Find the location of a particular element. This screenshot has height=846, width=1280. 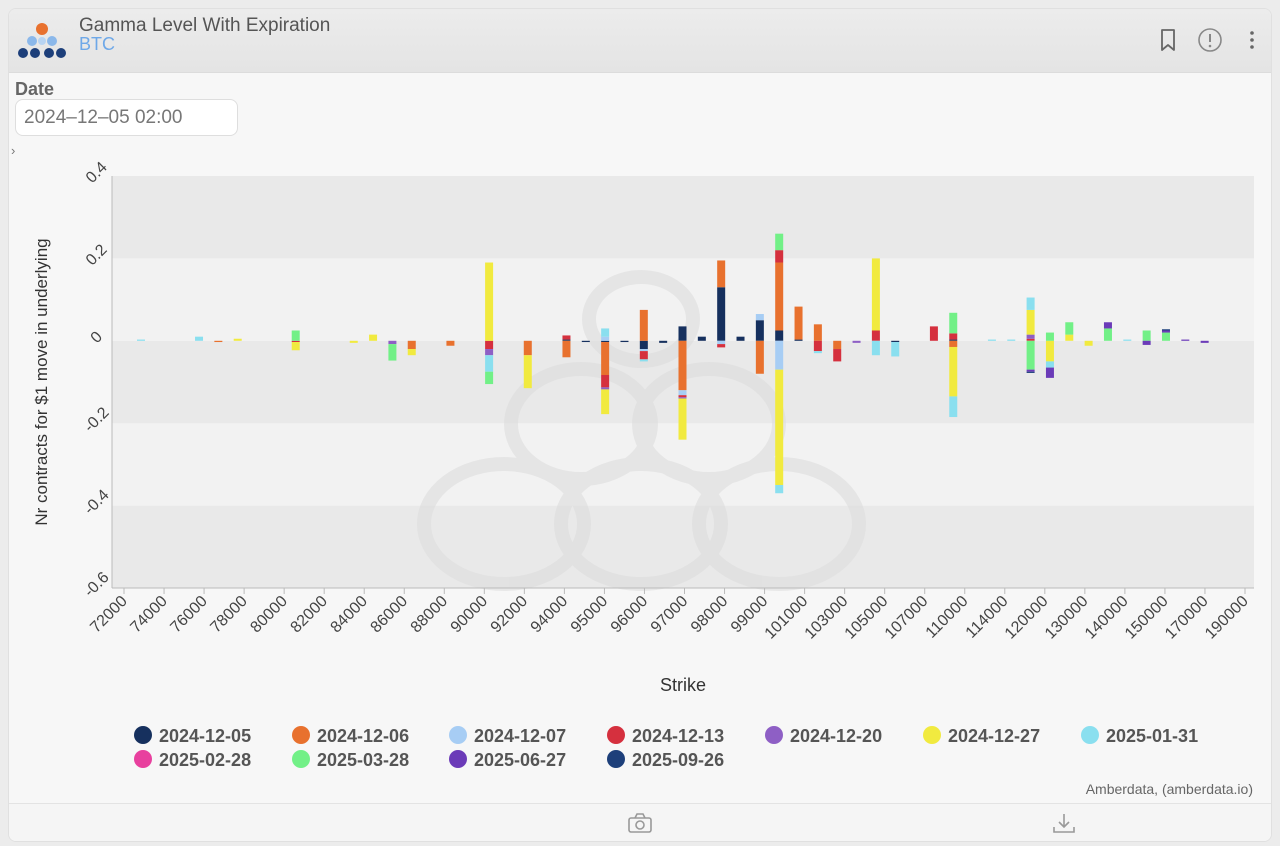

legend-label: 2025-06-27 is located at coordinates (520, 760).